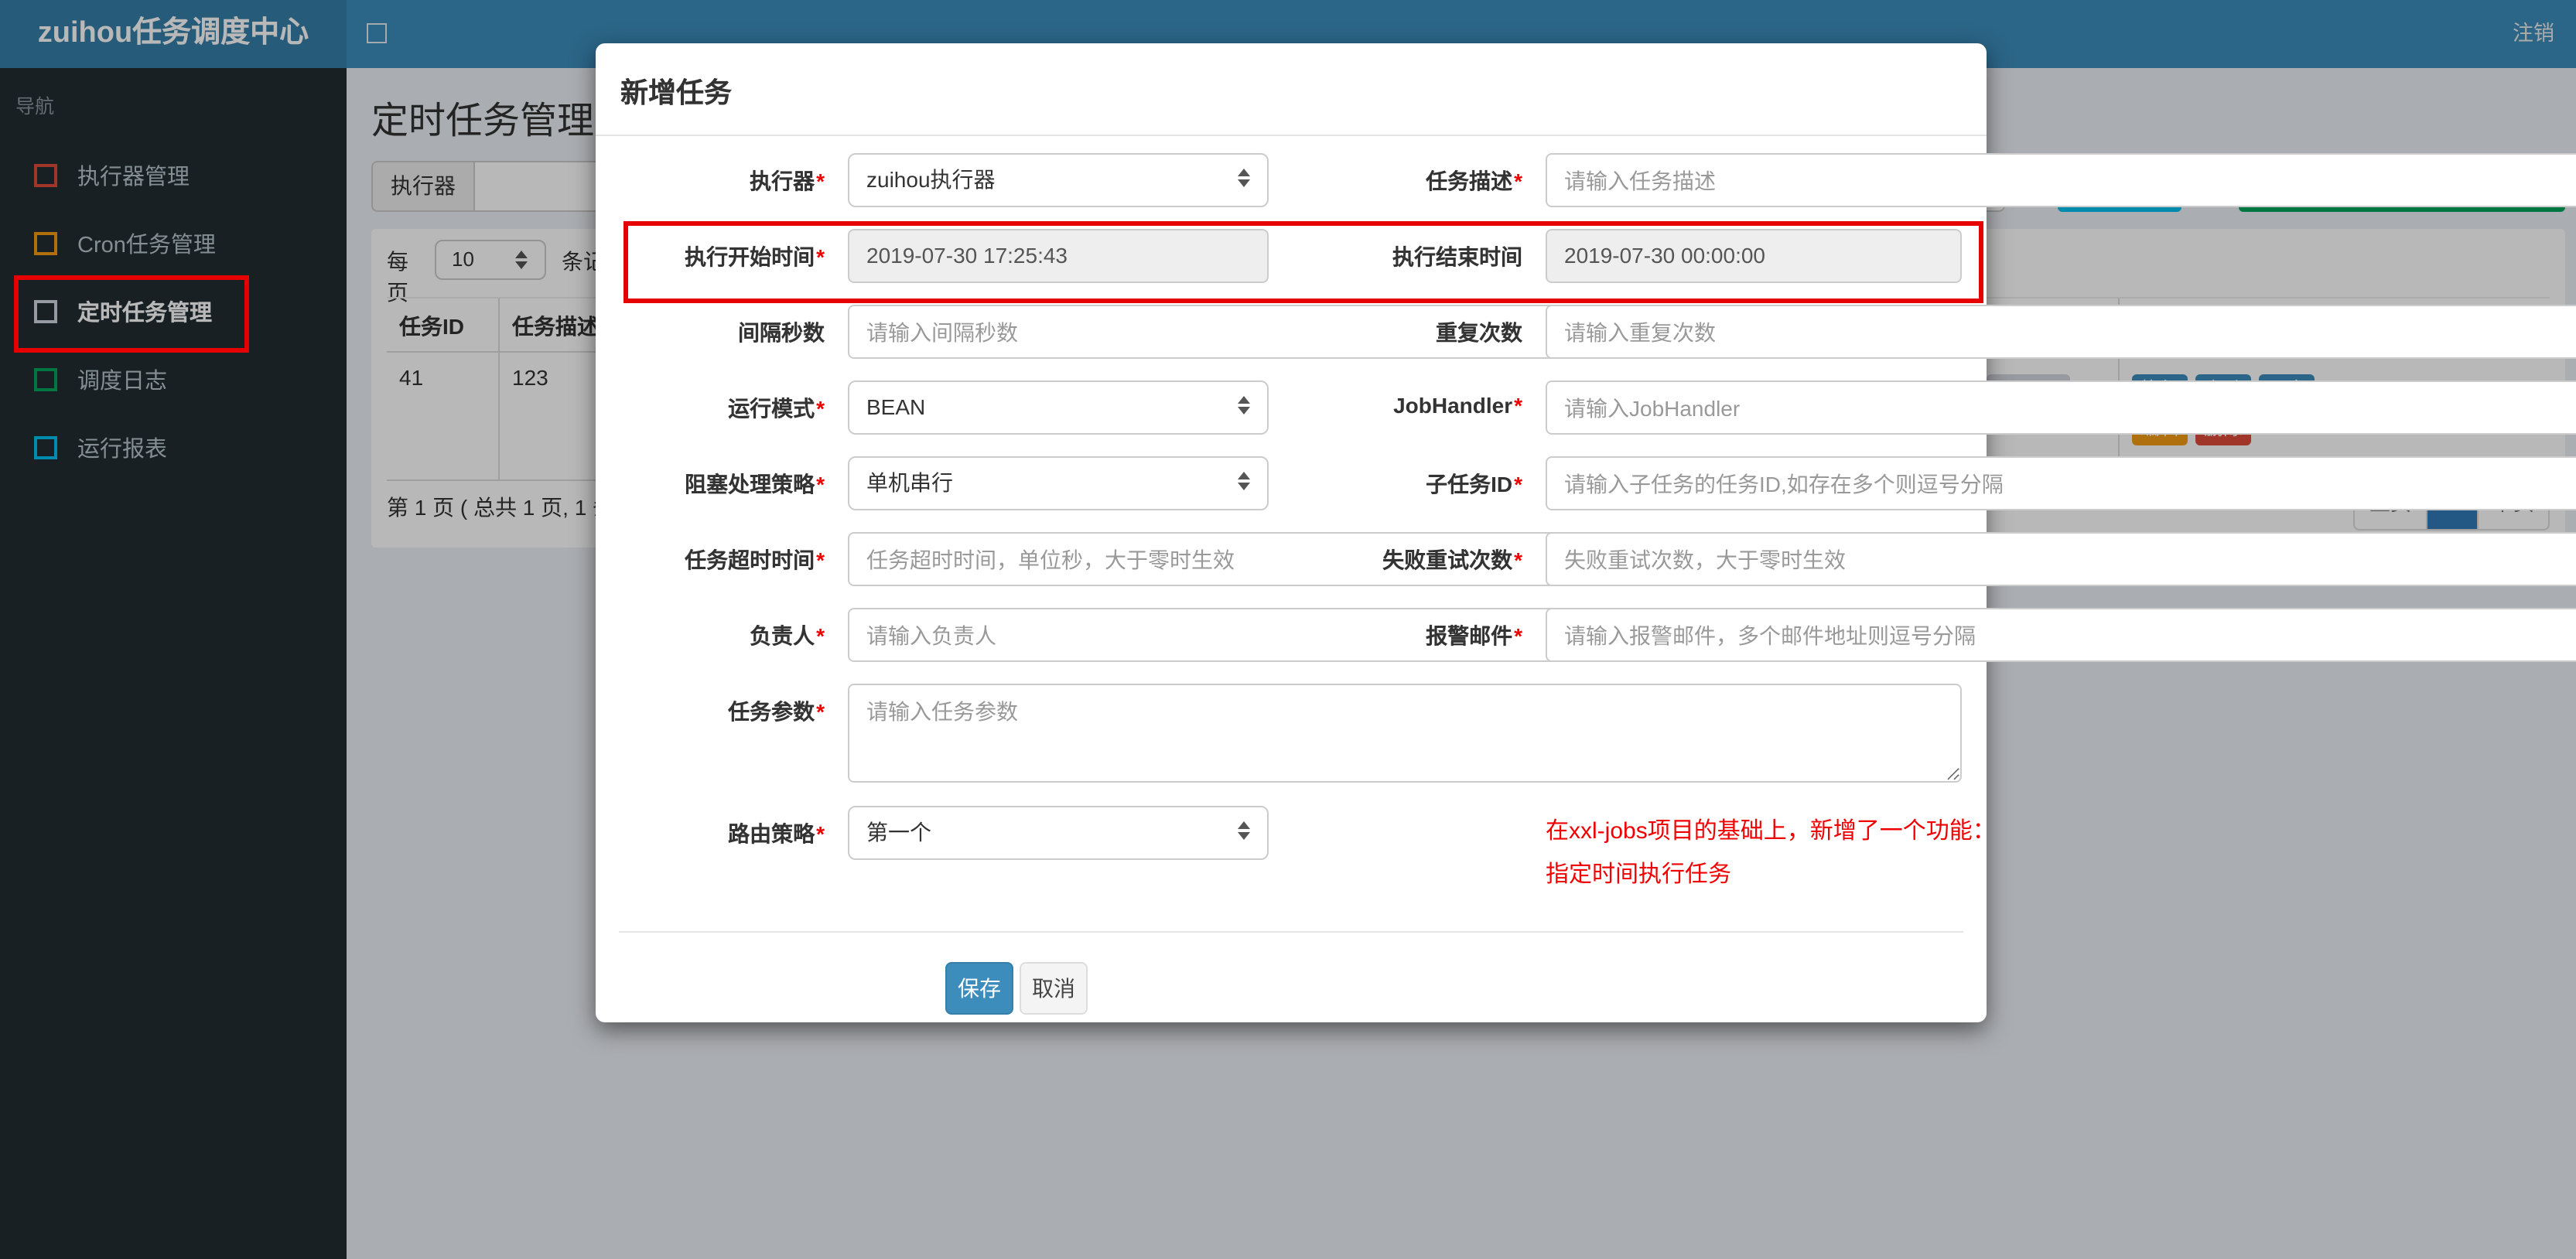  Describe the element at coordinates (755, 560) in the screenshot. I see `timeout-label: 任务超时时间 *` at that location.